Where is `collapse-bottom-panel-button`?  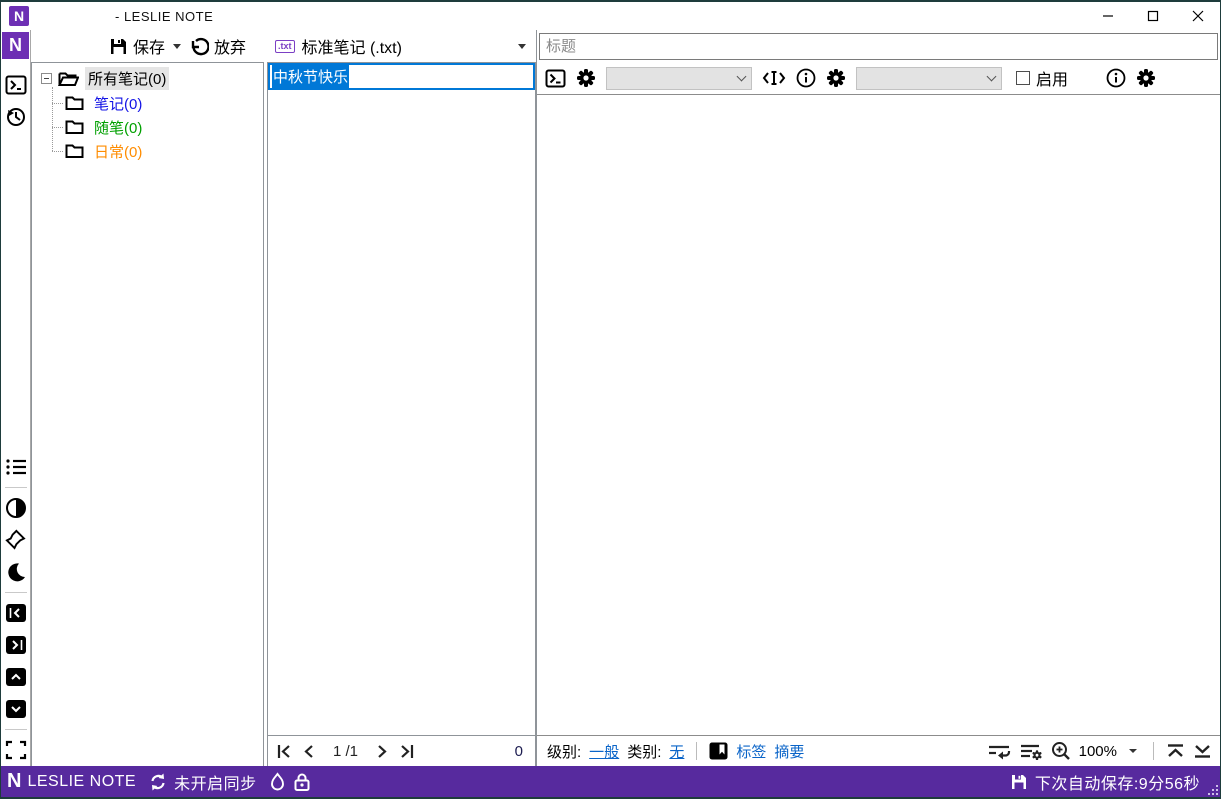 collapse-bottom-panel-button is located at coordinates (16, 709).